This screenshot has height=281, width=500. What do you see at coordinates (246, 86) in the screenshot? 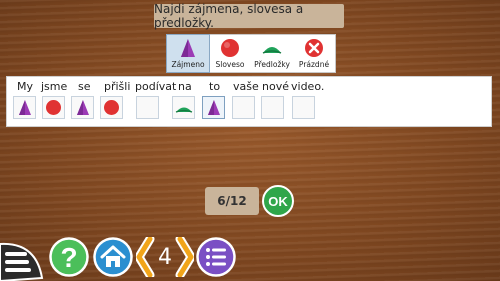
I see `word-vase: vaše` at bounding box center [246, 86].